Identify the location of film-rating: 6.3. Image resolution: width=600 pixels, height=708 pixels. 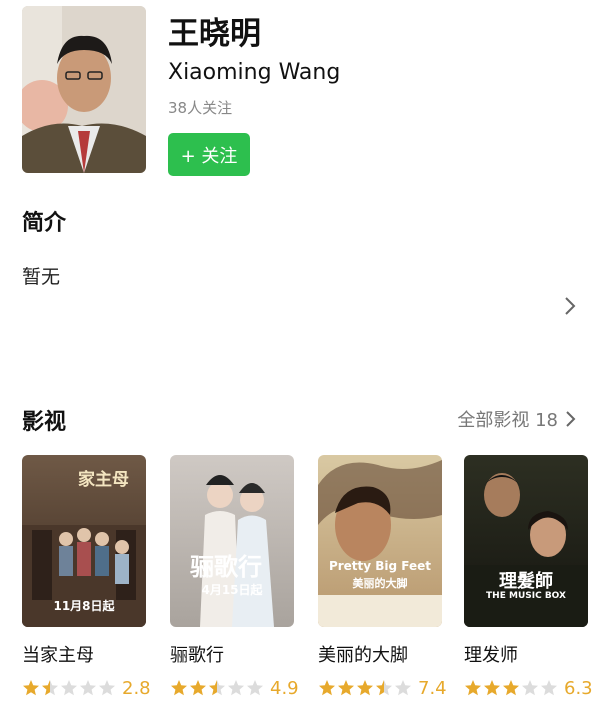
(528, 688).